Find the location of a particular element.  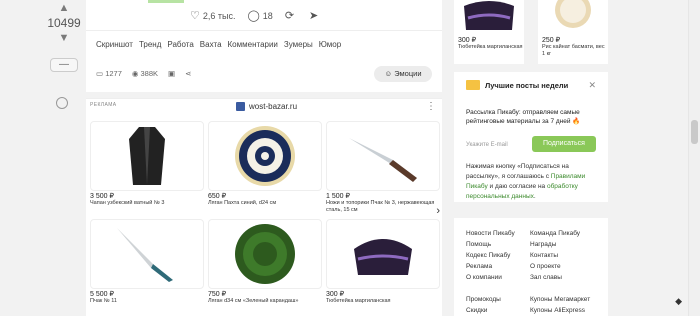

divider is located at coordinates (264, 30).